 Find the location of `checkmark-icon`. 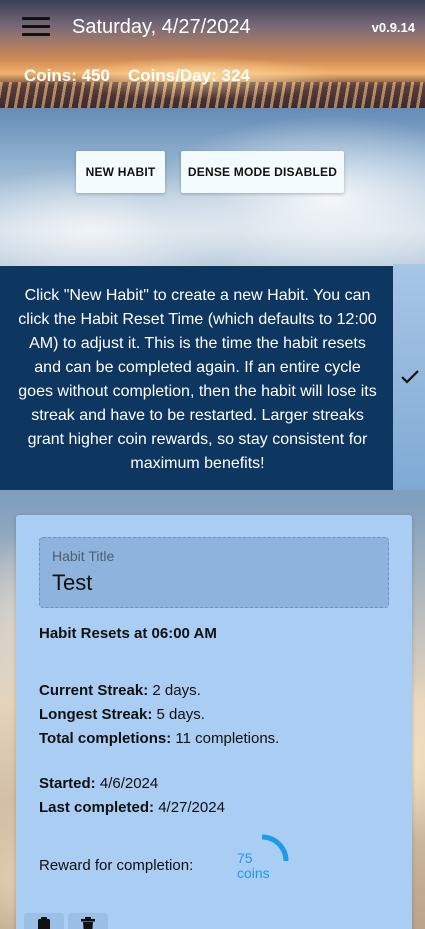

checkmark-icon is located at coordinates (410, 377).